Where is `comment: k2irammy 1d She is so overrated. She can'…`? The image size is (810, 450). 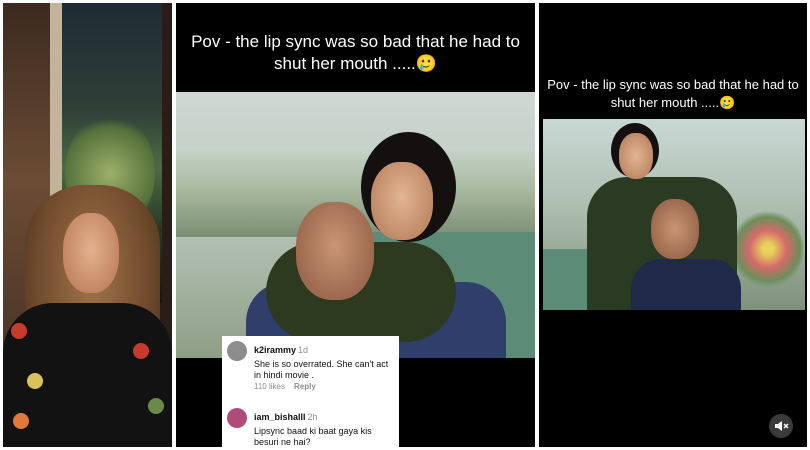
comment: k2irammy 1d She is so overrated. She can'… is located at coordinates (324, 360).